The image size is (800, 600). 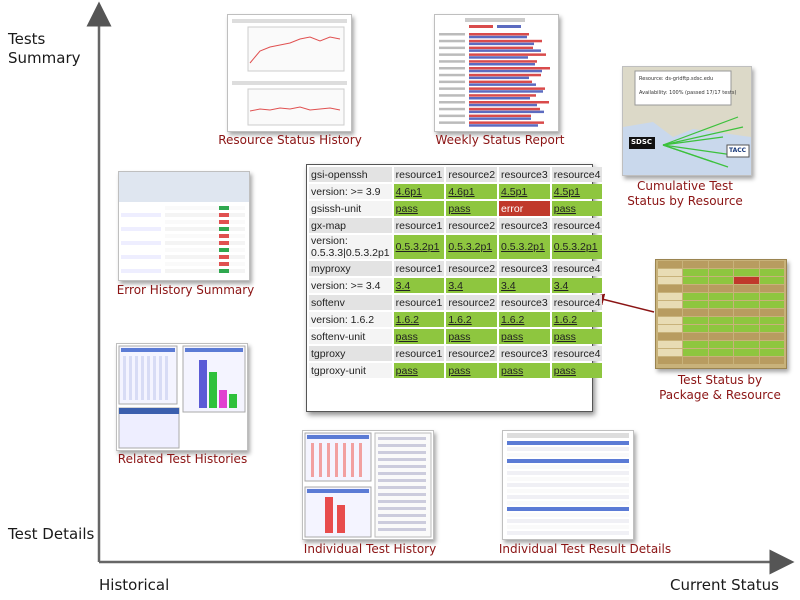 I want to click on resource-header: resource3, so click(x=524, y=353).